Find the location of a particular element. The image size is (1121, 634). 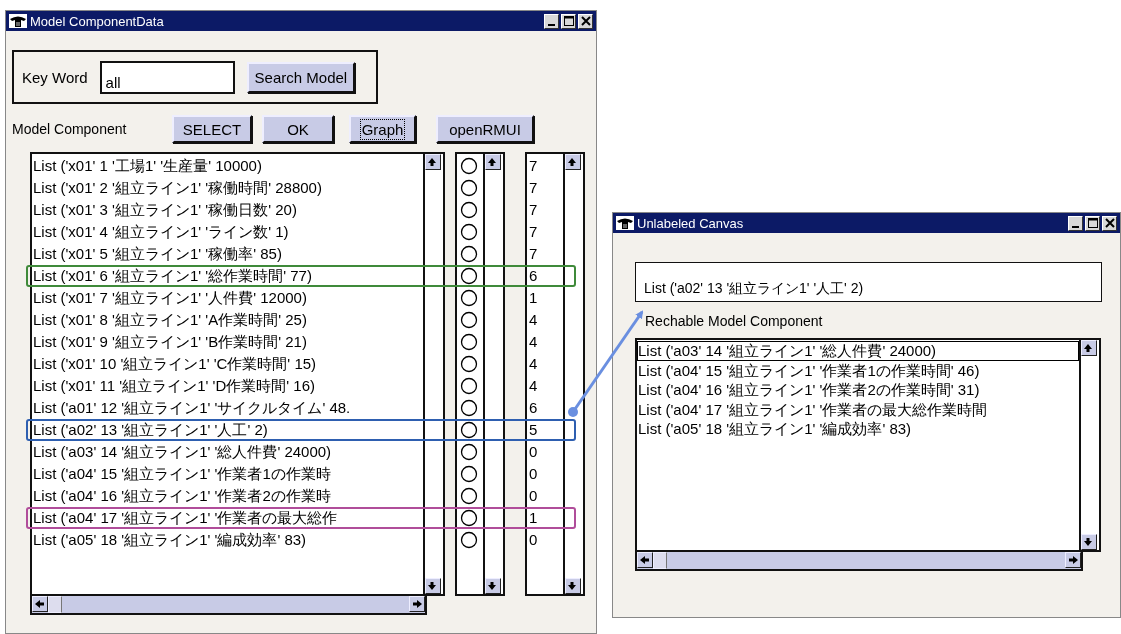

window-title: Model ComponentData is located at coordinates (97, 21).